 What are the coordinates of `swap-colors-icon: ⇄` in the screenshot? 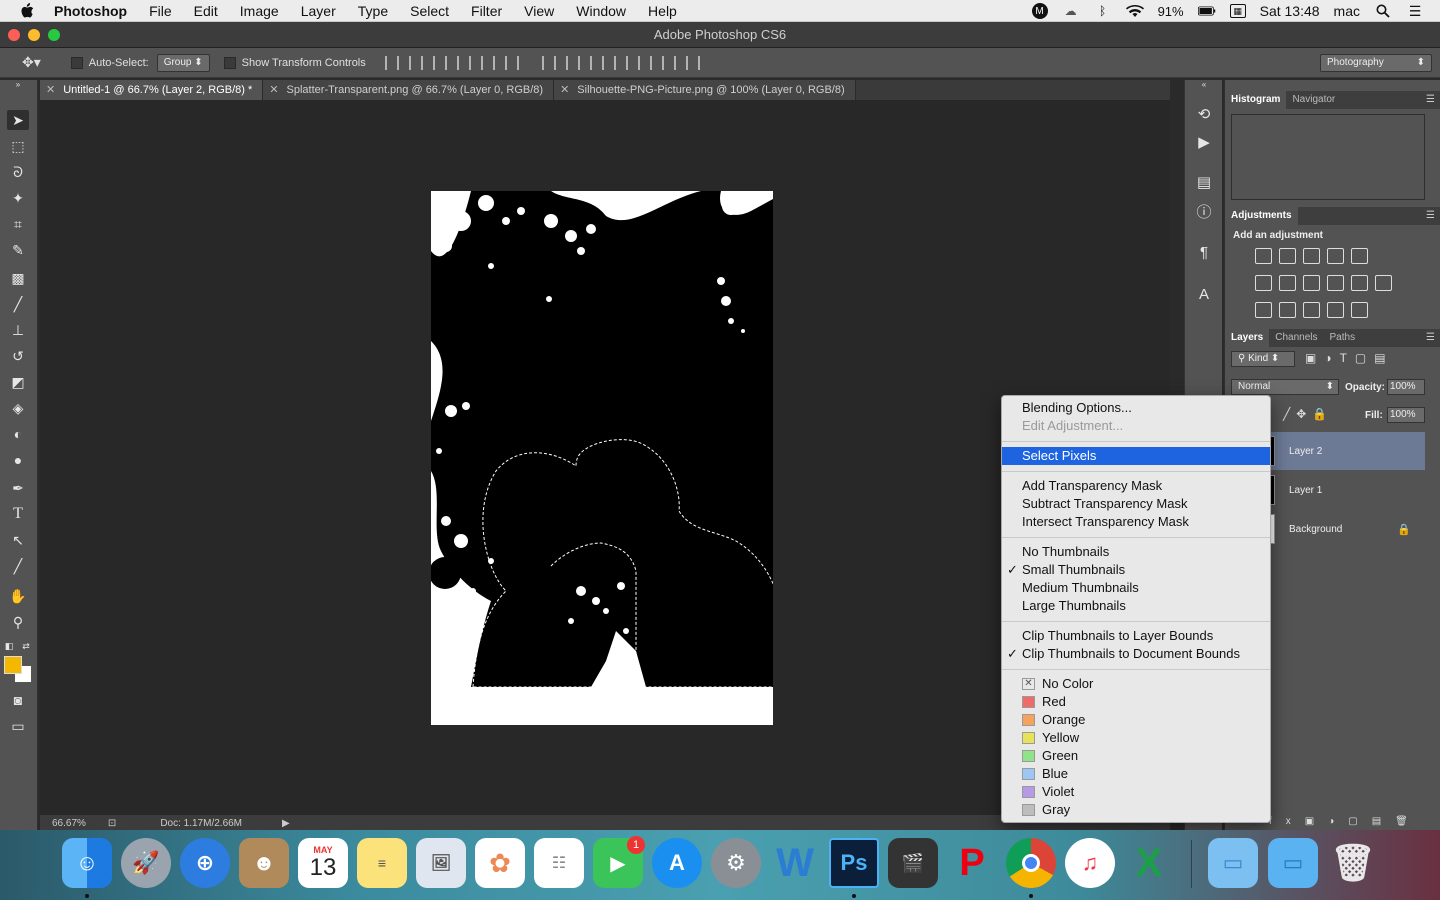 It's located at (26, 646).